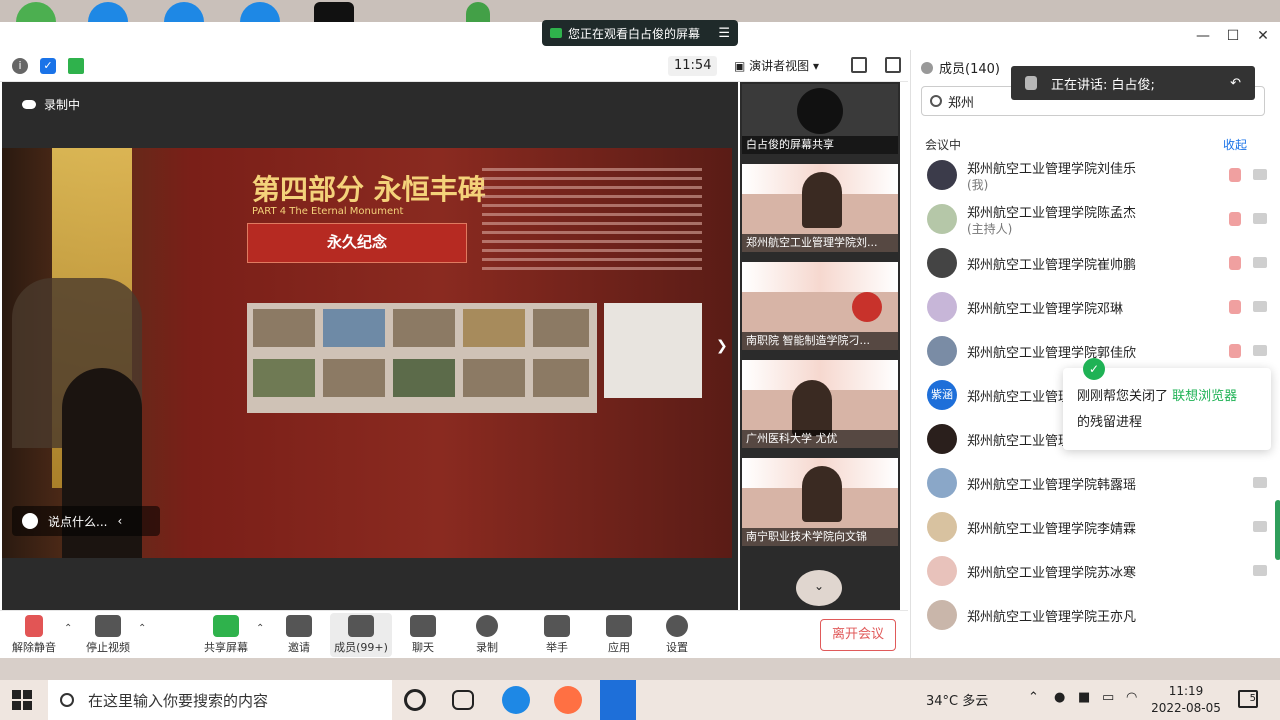  What do you see at coordinates (76, 66) in the screenshot?
I see `signal-icon` at bounding box center [76, 66].